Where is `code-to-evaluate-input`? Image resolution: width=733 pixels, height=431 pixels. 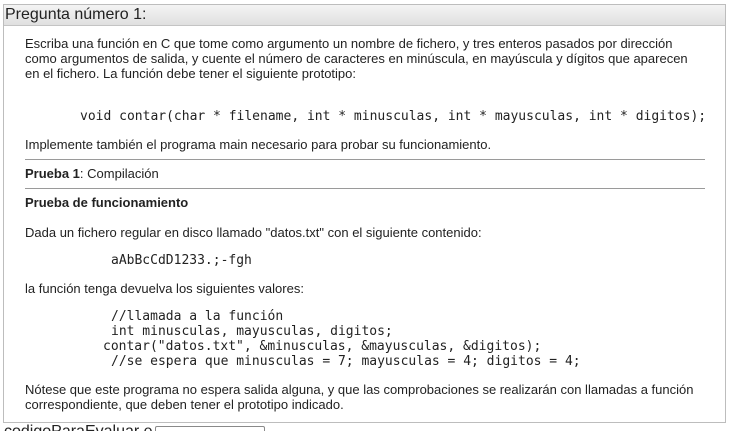
code-to-evaluate-input is located at coordinates (210, 428).